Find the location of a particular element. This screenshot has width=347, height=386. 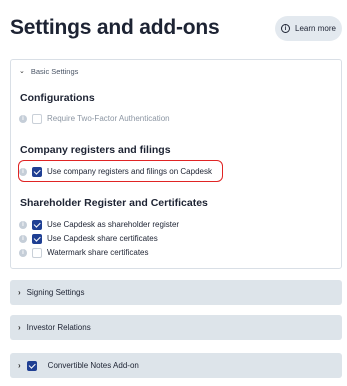

basic-settings-toggle: ⌄ Basic Settings is located at coordinates (48, 71).